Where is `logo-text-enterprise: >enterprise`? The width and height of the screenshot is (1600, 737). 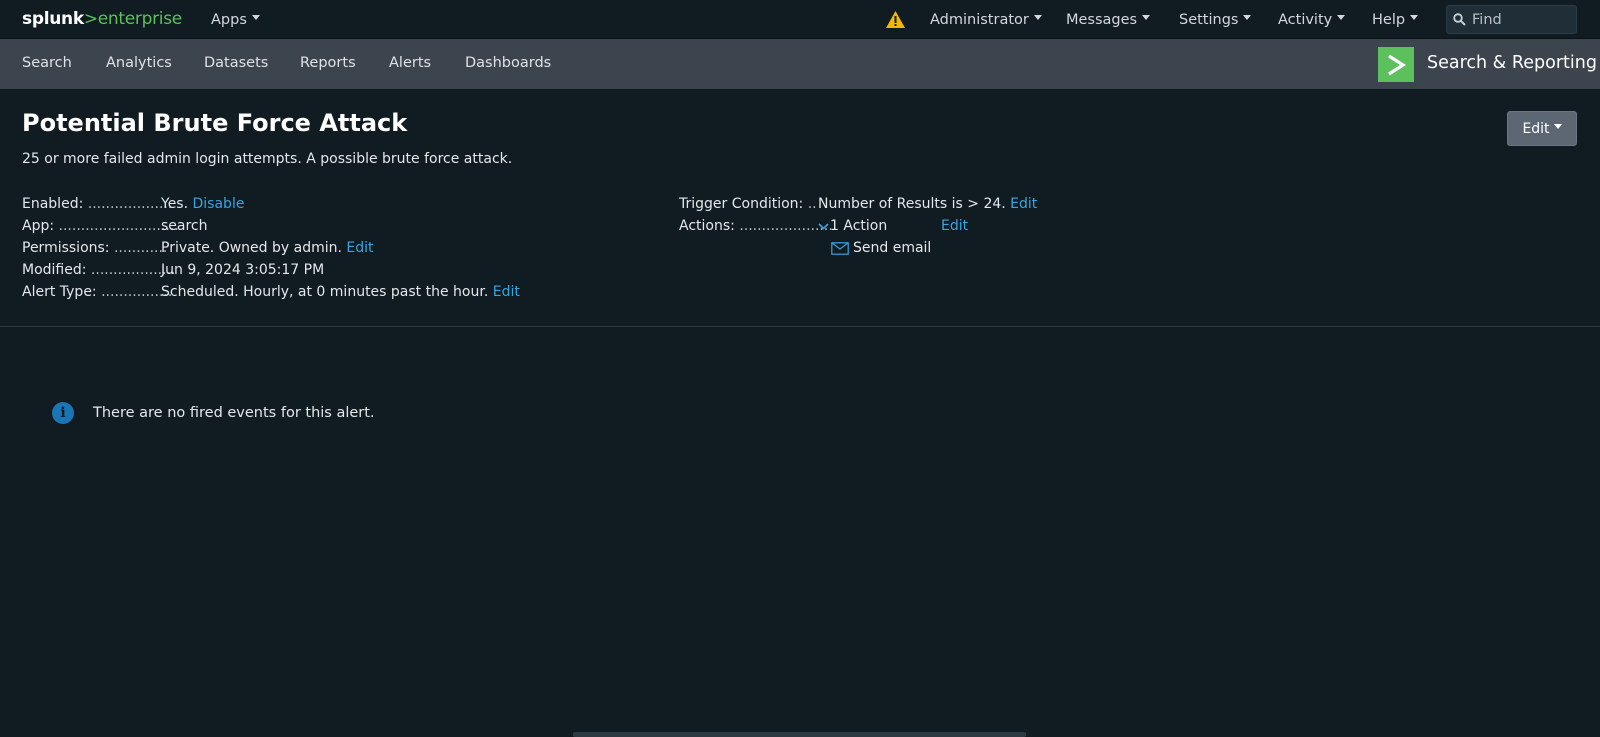 logo-text-enterprise: >enterprise is located at coordinates (132, 19).